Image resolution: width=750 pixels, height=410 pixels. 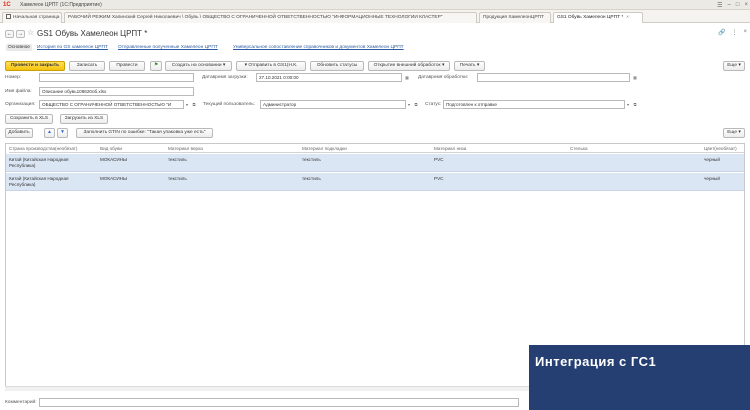 What do you see at coordinates (409, 66) in the screenshot?
I see `open-external-processing-button: Открытие внешний обработок ▾` at bounding box center [409, 66].